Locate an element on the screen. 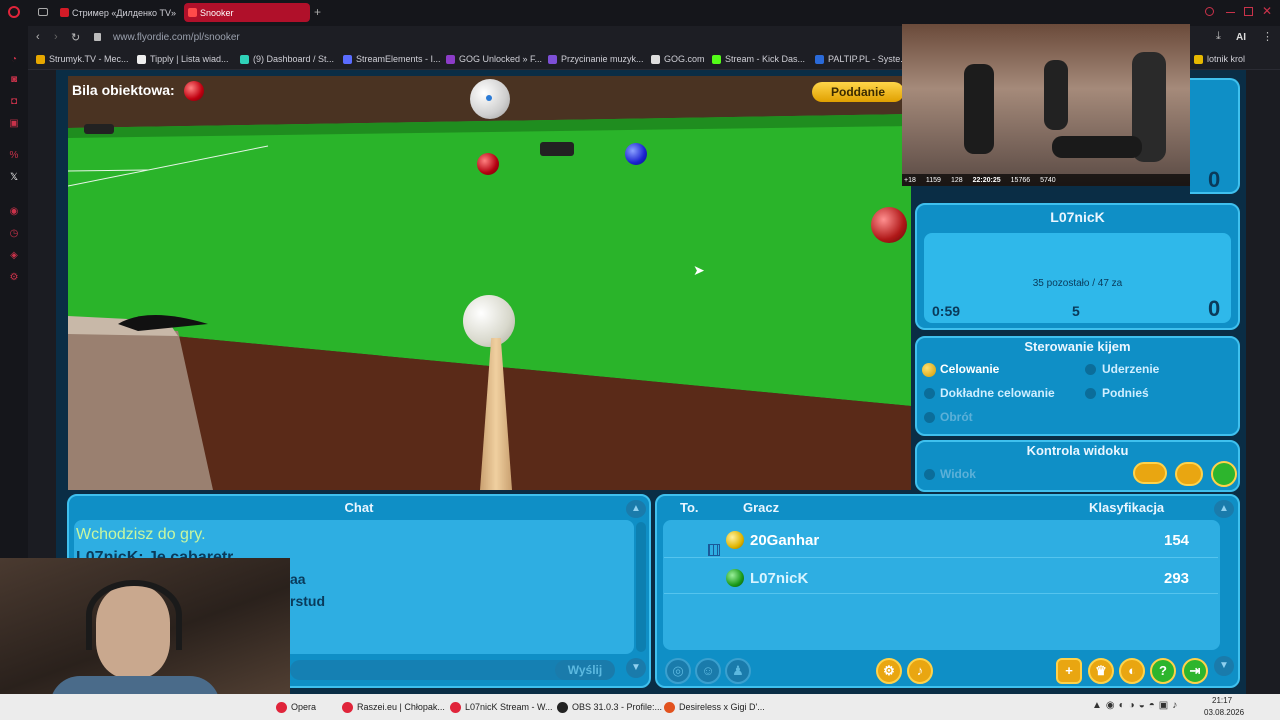 The image size is (1280, 720). cue-control-title: Sterowanie kijem is located at coordinates (1077, 346).